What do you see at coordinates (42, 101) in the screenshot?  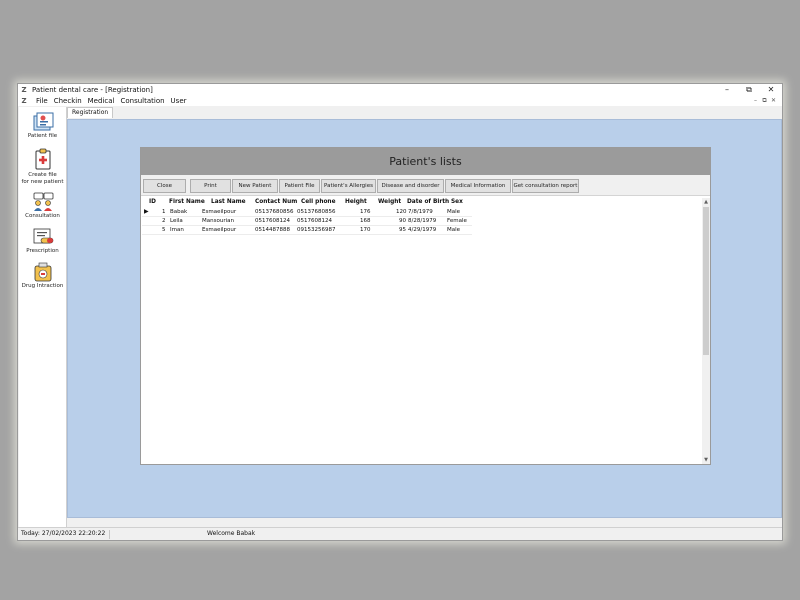 I see `menu-file: File` at bounding box center [42, 101].